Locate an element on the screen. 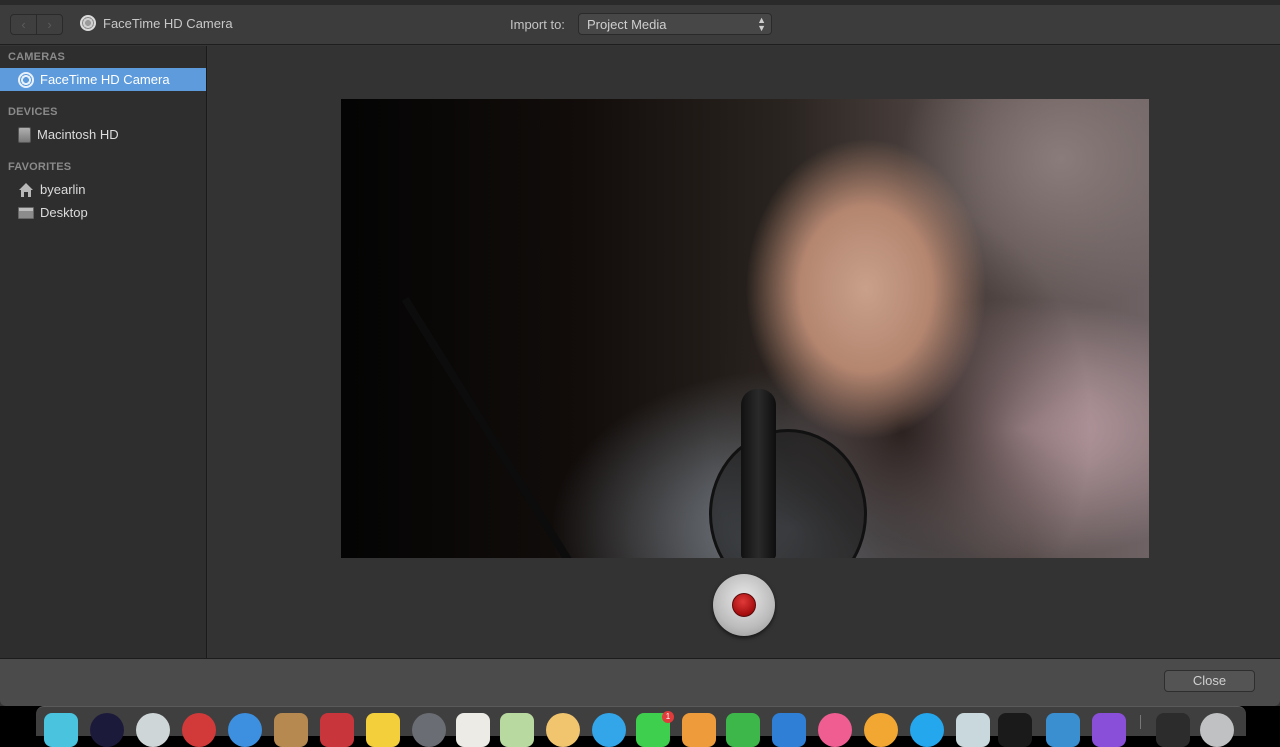 The image size is (1280, 747). import-destination-value: Project Media is located at coordinates (627, 24).